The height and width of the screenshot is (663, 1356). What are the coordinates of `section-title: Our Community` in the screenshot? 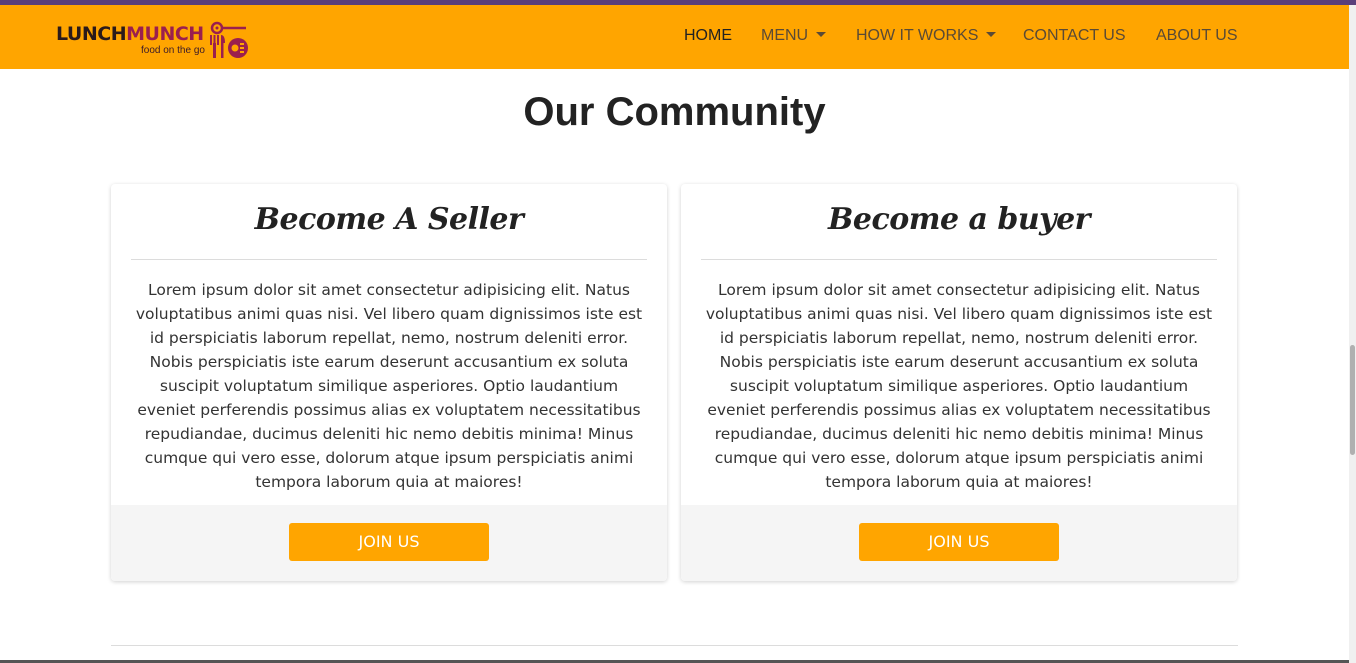 It's located at (674, 112).